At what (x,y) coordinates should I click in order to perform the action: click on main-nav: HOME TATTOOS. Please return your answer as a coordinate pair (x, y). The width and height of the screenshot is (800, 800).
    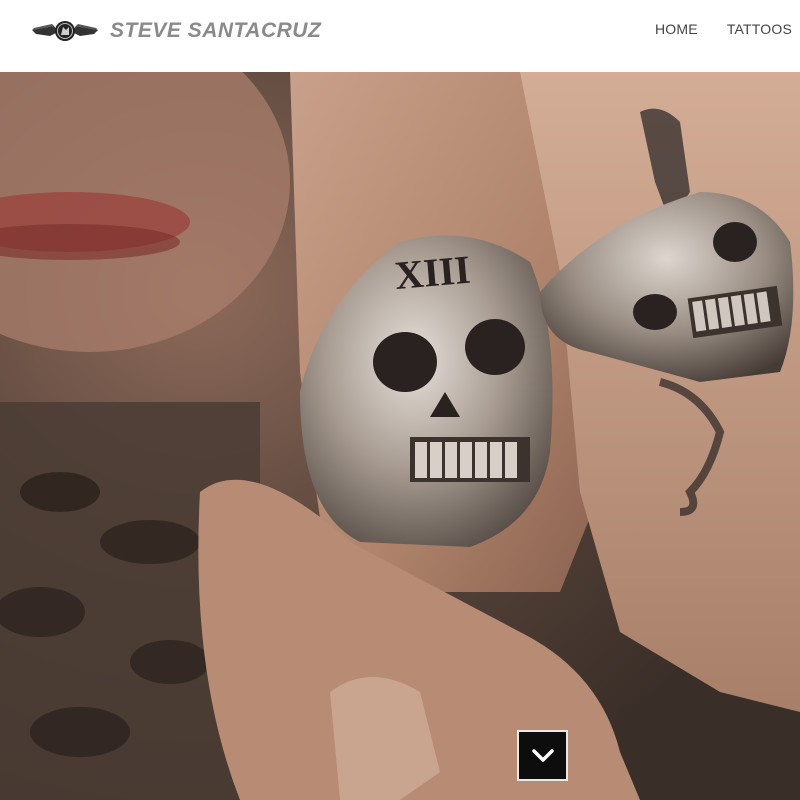
    Looking at the image, I should click on (723, 29).